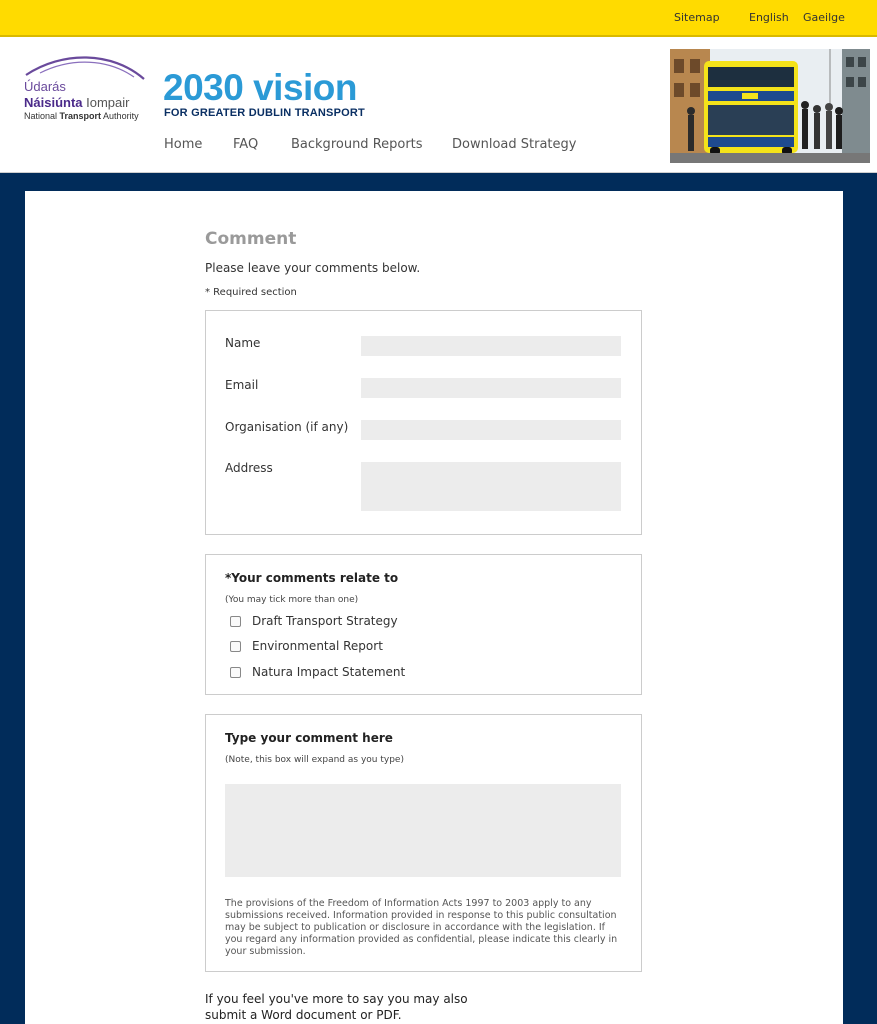  What do you see at coordinates (42, 116) in the screenshot?
I see `logo-national: National` at bounding box center [42, 116].